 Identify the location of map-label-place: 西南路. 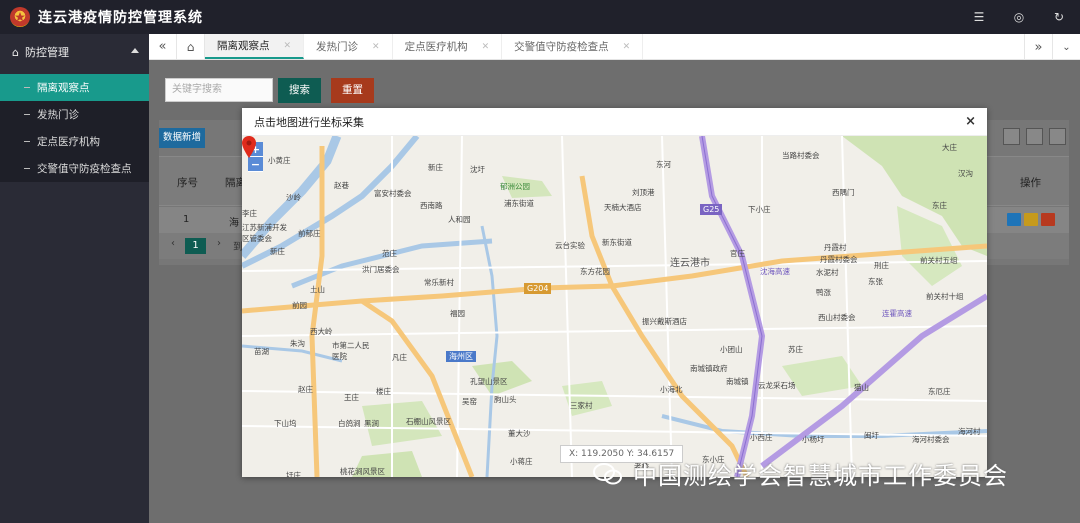
(431, 205).